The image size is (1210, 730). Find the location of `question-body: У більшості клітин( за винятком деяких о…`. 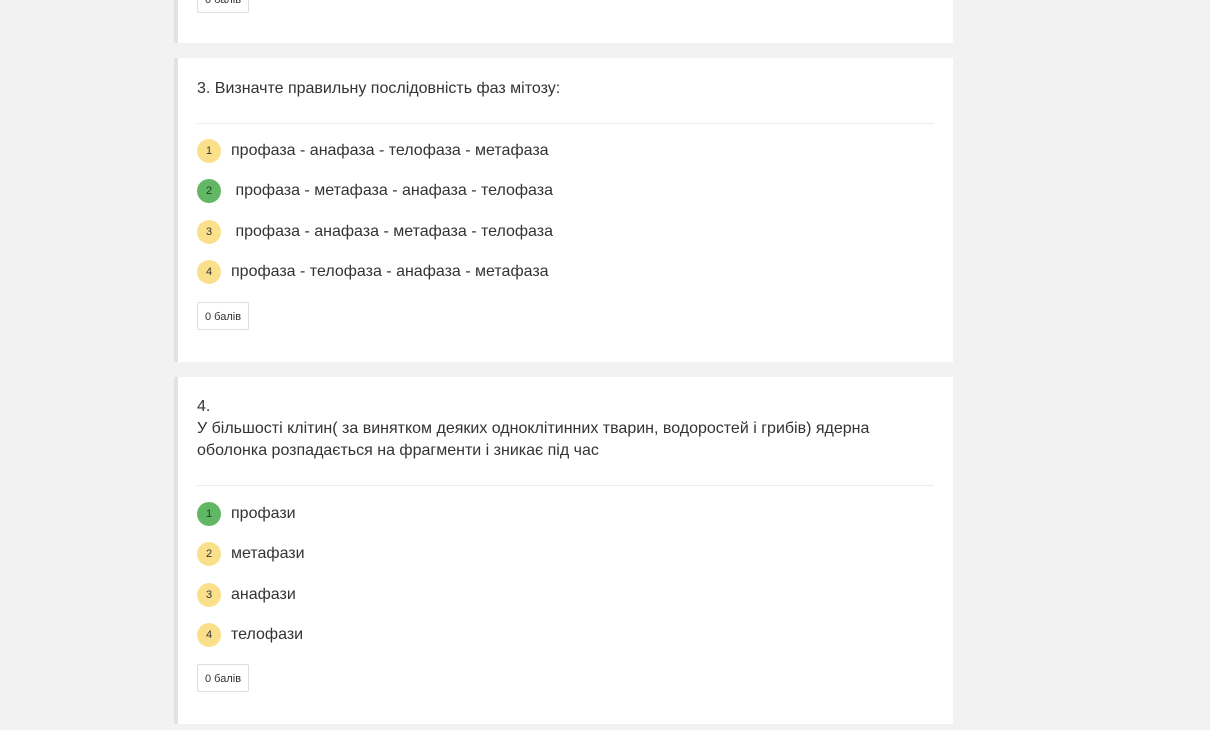

question-body: У більшості клітин( за винятком деяких о… is located at coordinates (533, 439).